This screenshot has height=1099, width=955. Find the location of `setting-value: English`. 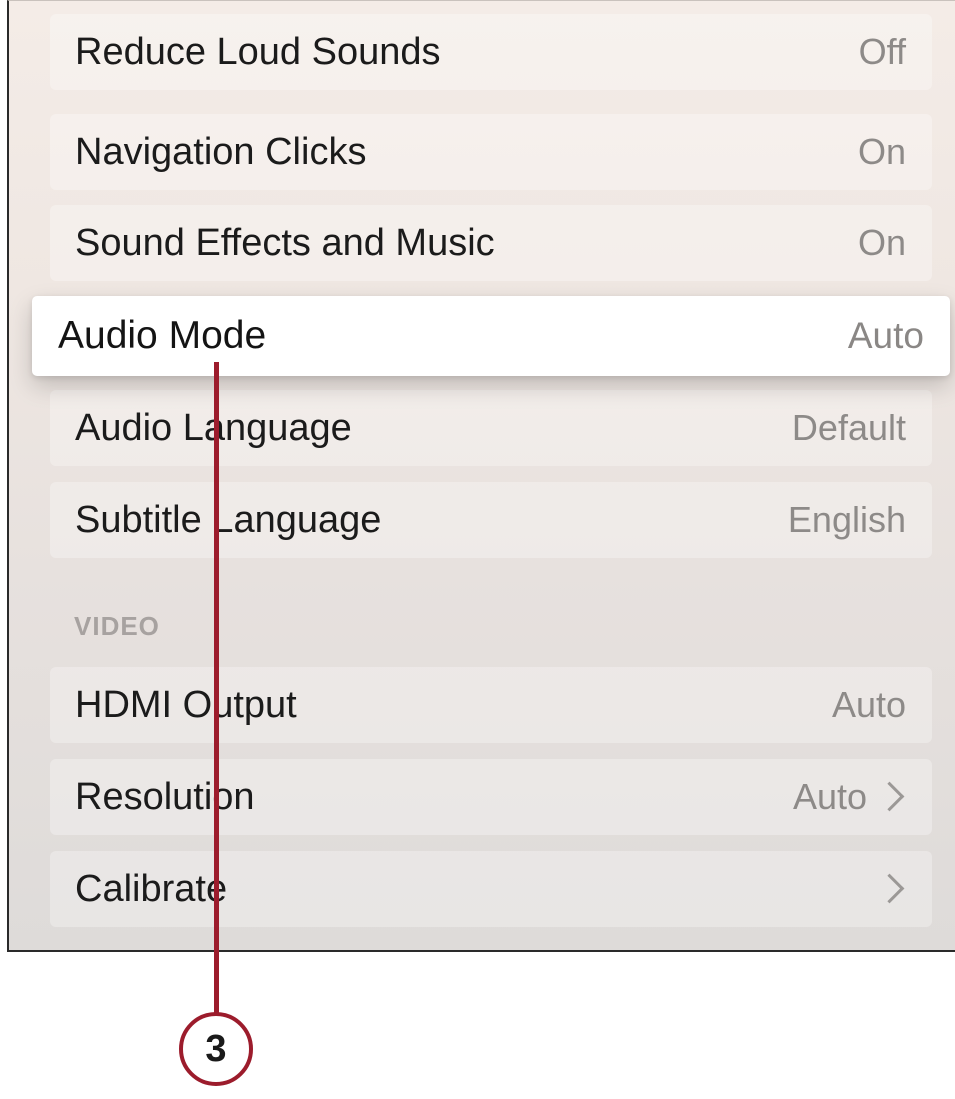

setting-value: English is located at coordinates (846, 519).